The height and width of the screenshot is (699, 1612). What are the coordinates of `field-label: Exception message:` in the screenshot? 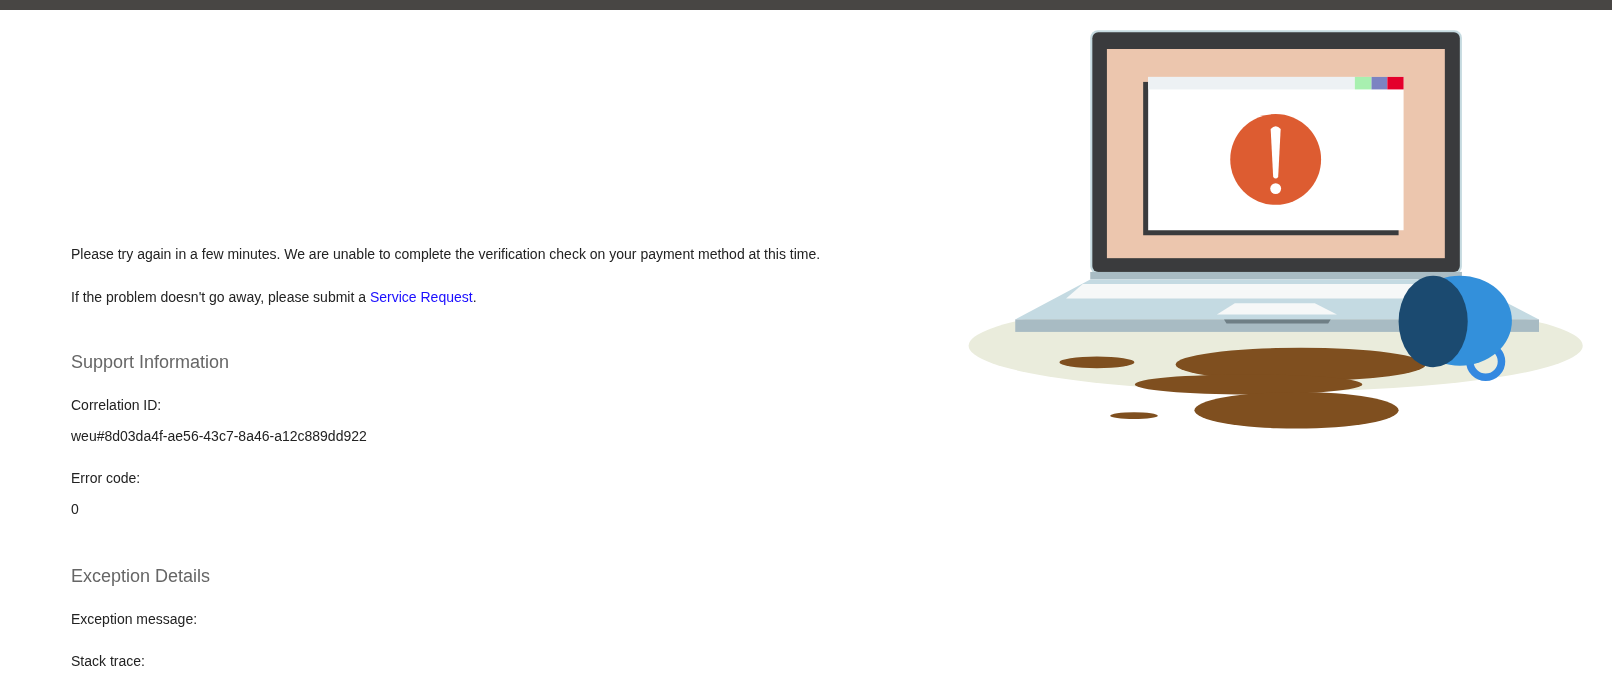 It's located at (135, 619).